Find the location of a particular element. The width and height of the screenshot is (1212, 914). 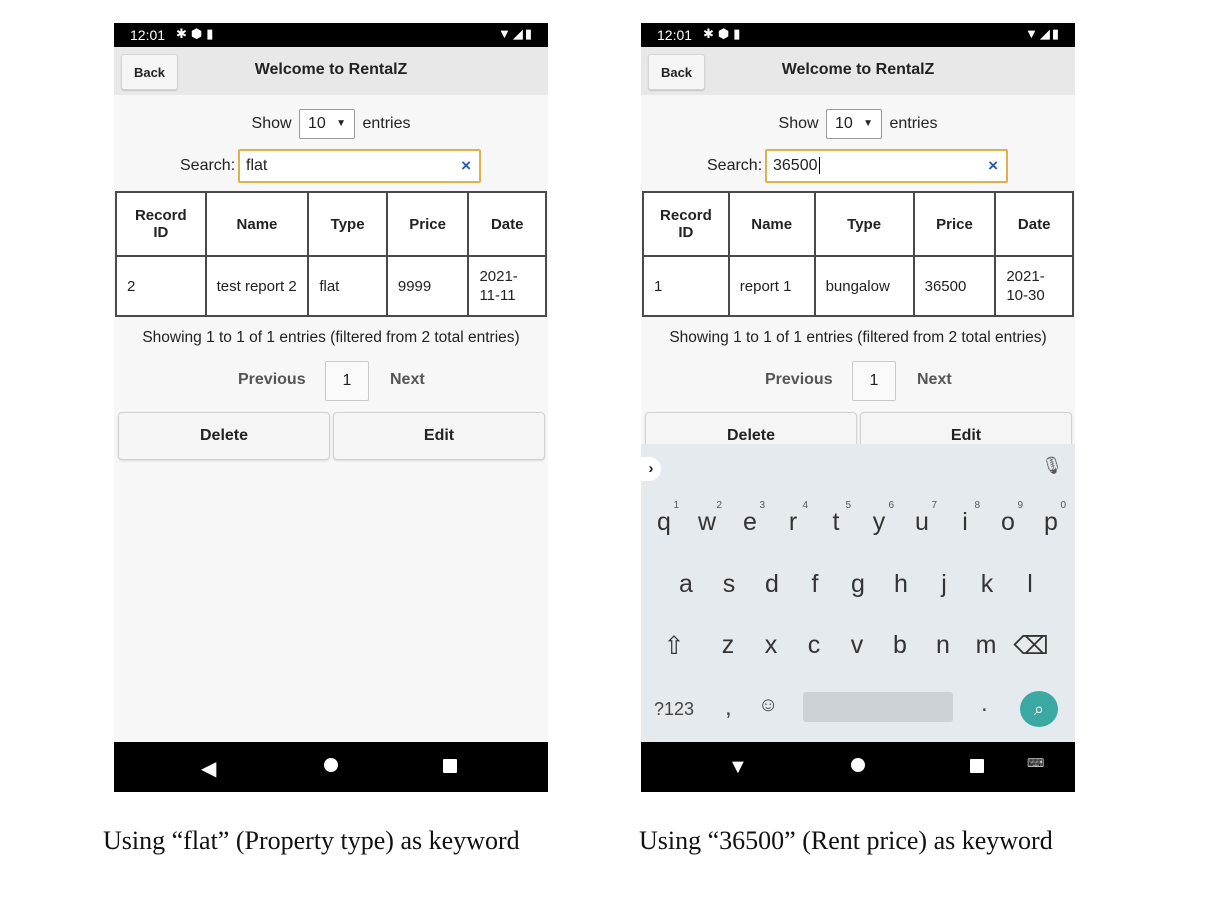

key-hint: 9 is located at coordinates (1020, 505).